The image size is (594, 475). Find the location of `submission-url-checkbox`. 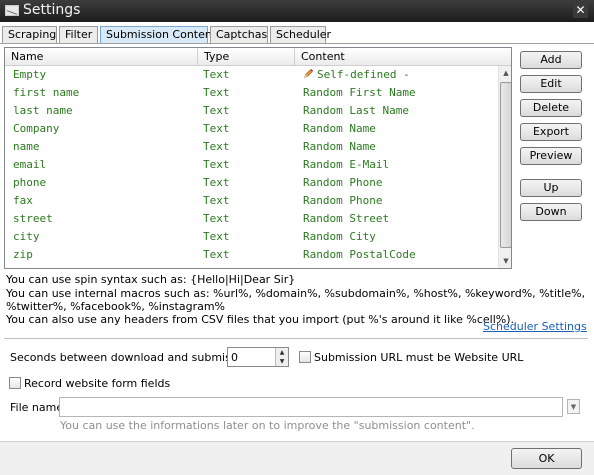

submission-url-checkbox is located at coordinates (305, 357).